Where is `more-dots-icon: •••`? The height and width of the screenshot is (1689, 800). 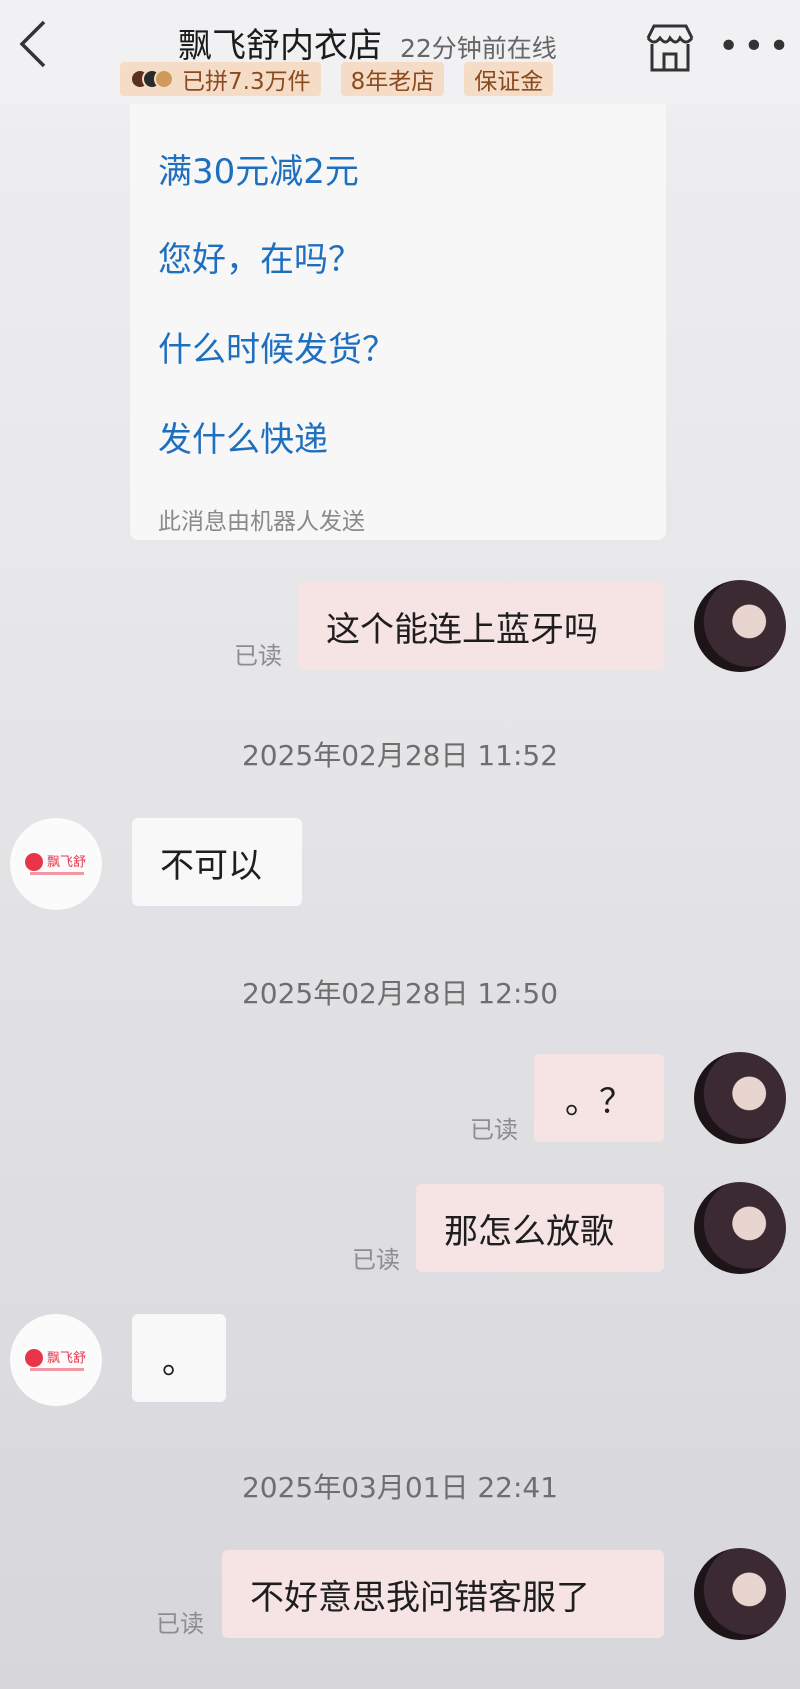
more-dots-icon: ••• is located at coordinates (754, 47).